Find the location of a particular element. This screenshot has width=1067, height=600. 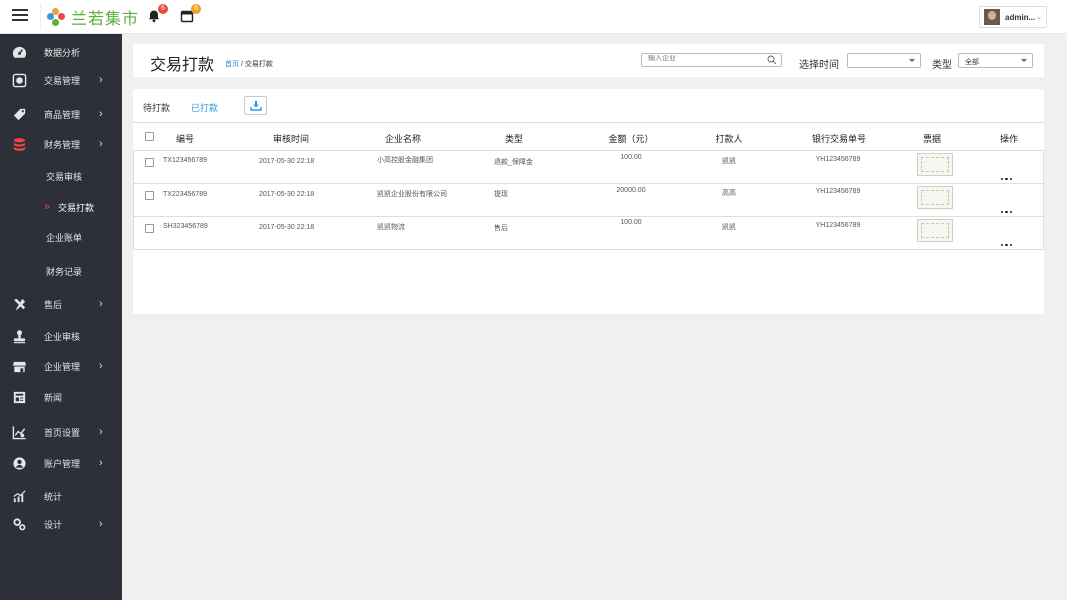

cell-company: 小高控股金融集团 is located at coordinates (405, 160).